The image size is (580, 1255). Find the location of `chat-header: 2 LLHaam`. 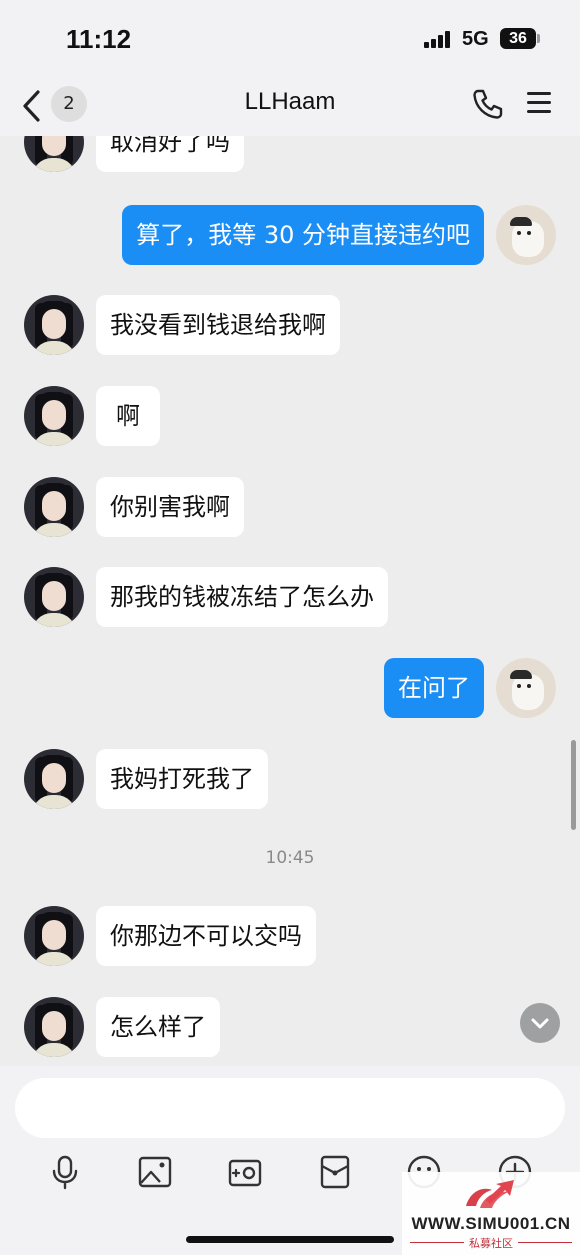

chat-header: 2 LLHaam is located at coordinates (290, 107).